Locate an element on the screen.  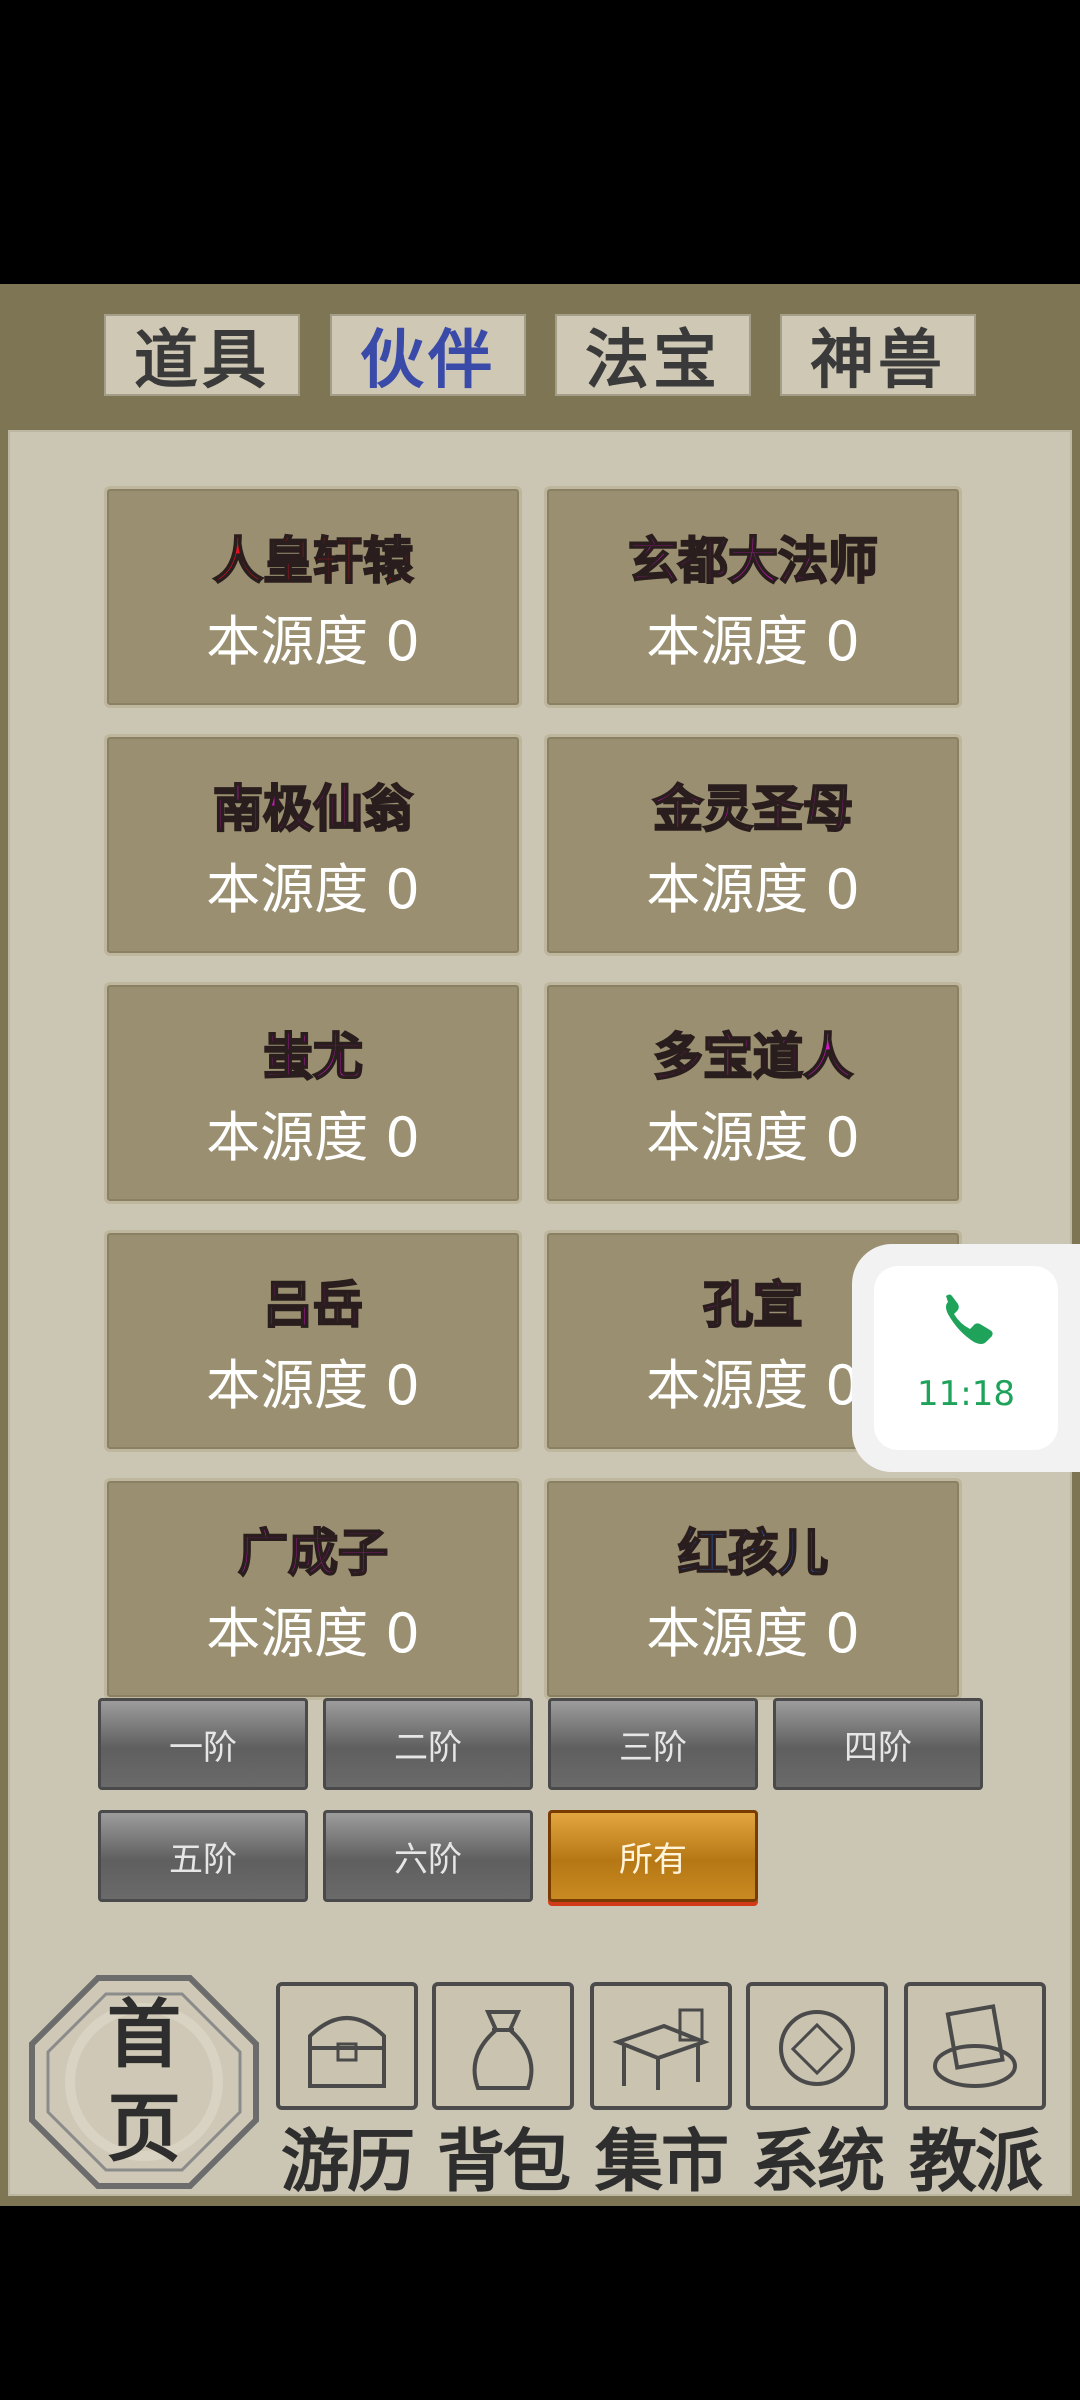
nav-system: 系统 is located at coordinates (817, 2092).